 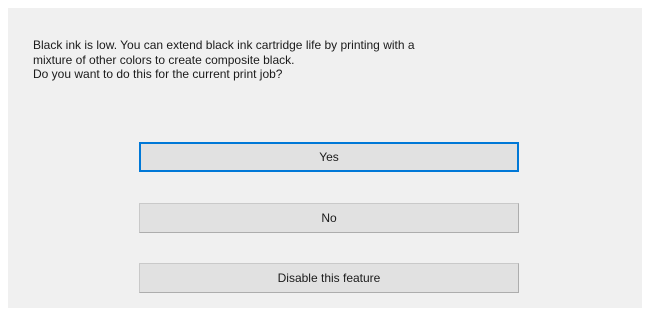 I want to click on no-button: No, so click(x=329, y=218).